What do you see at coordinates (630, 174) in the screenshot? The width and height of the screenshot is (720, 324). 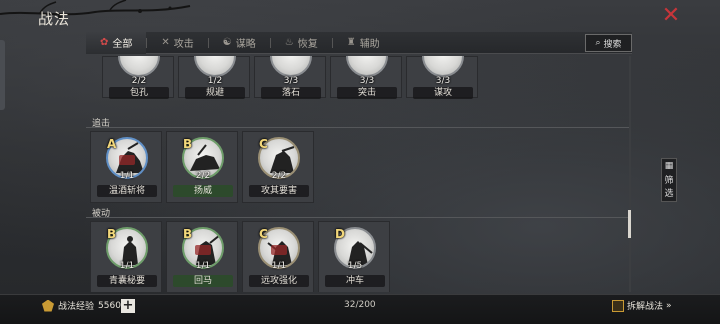 I see `scrollbar-track` at bounding box center [630, 174].